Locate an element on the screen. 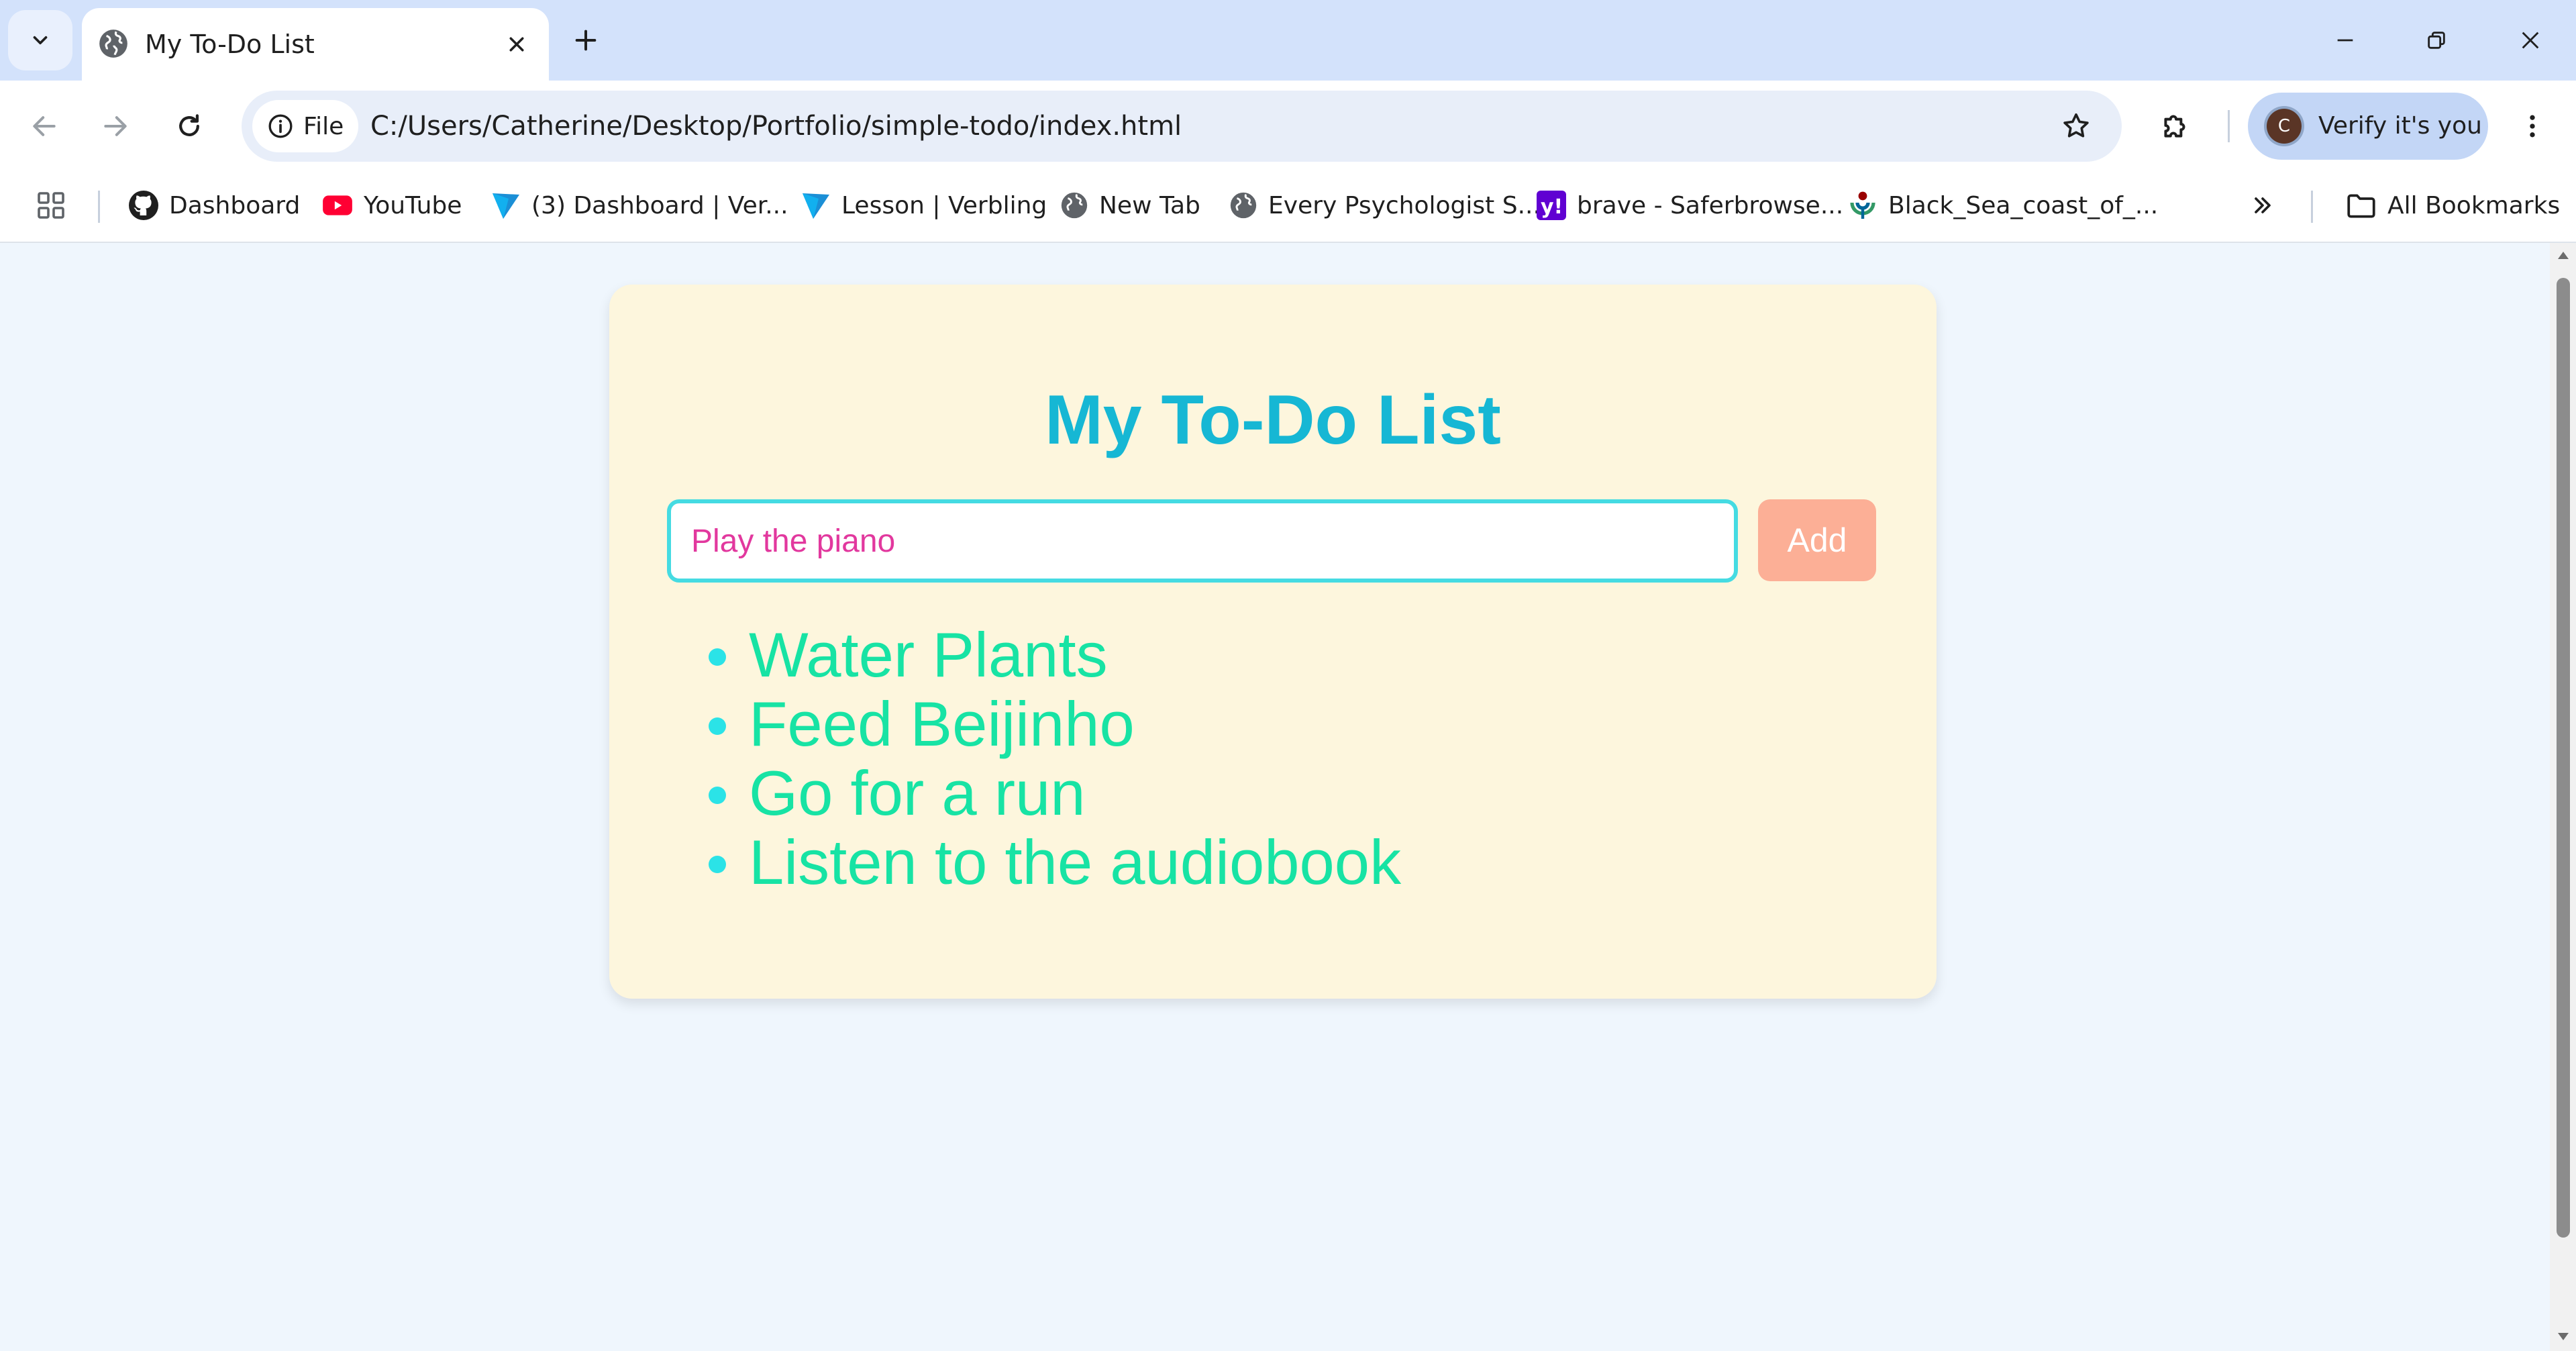 Image resolution: width=2576 pixels, height=1351 pixels. toolbar-divider is located at coordinates (2229, 126).